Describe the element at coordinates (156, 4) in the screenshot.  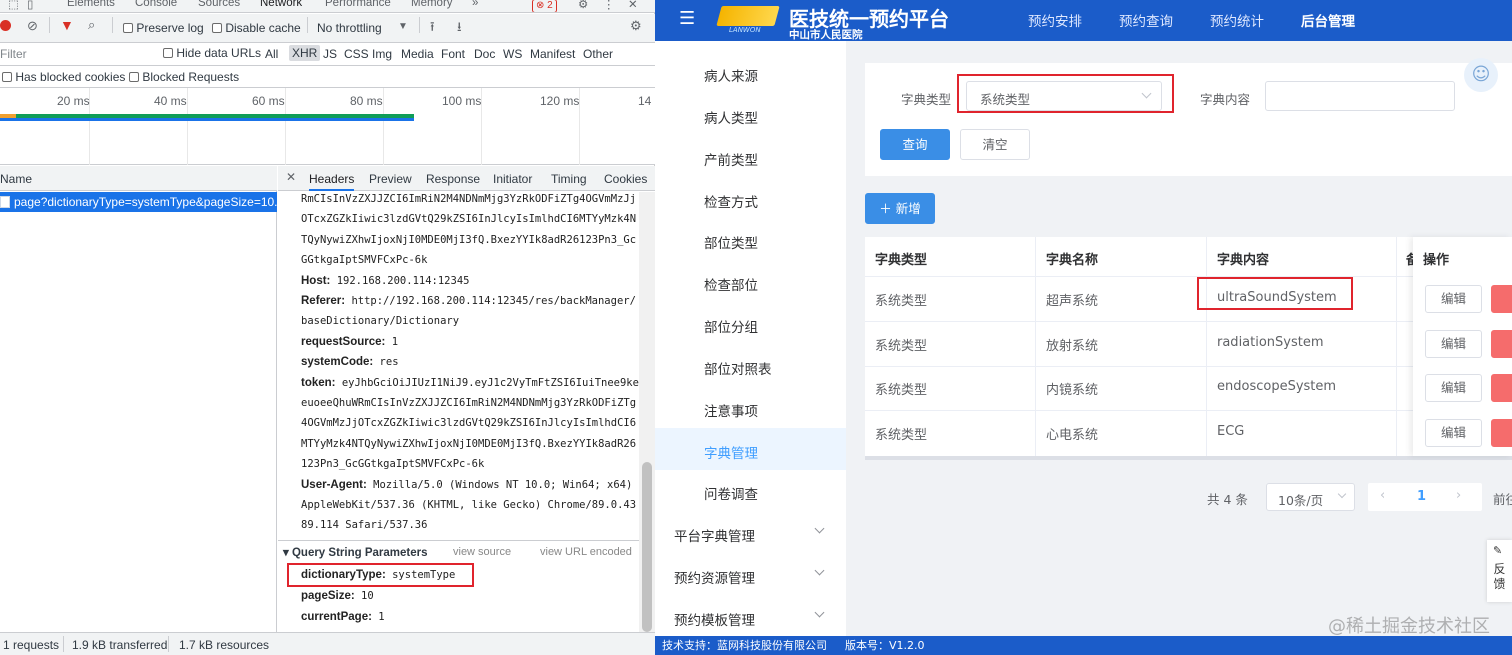
I see `tab-console: Console` at that location.